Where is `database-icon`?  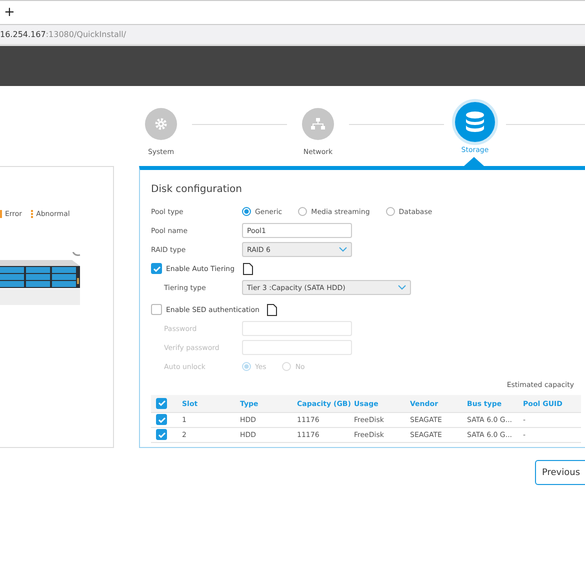 database-icon is located at coordinates (475, 122).